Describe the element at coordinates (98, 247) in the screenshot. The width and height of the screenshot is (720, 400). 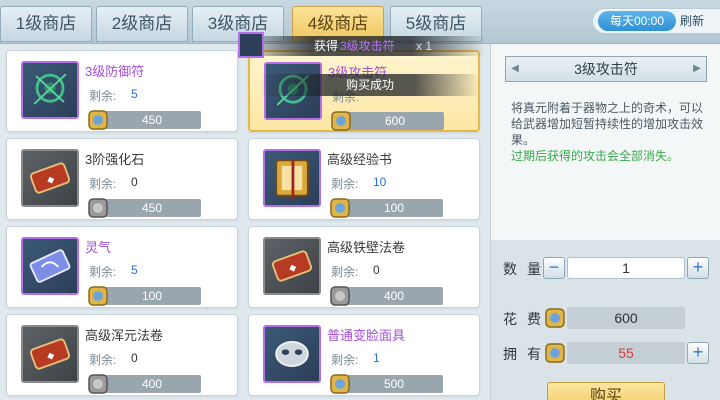
I see `item-name: 灵气` at that location.